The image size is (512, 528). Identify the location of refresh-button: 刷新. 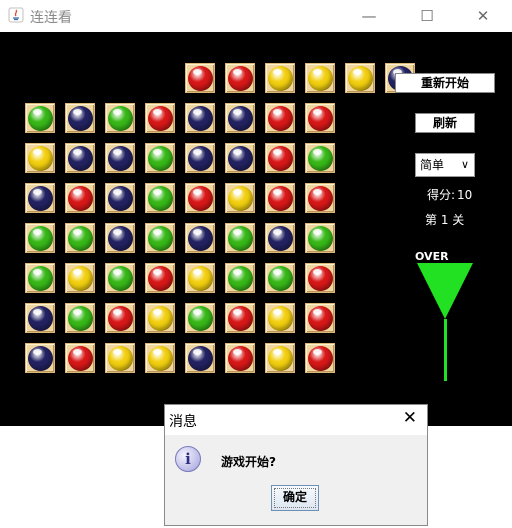
(445, 123).